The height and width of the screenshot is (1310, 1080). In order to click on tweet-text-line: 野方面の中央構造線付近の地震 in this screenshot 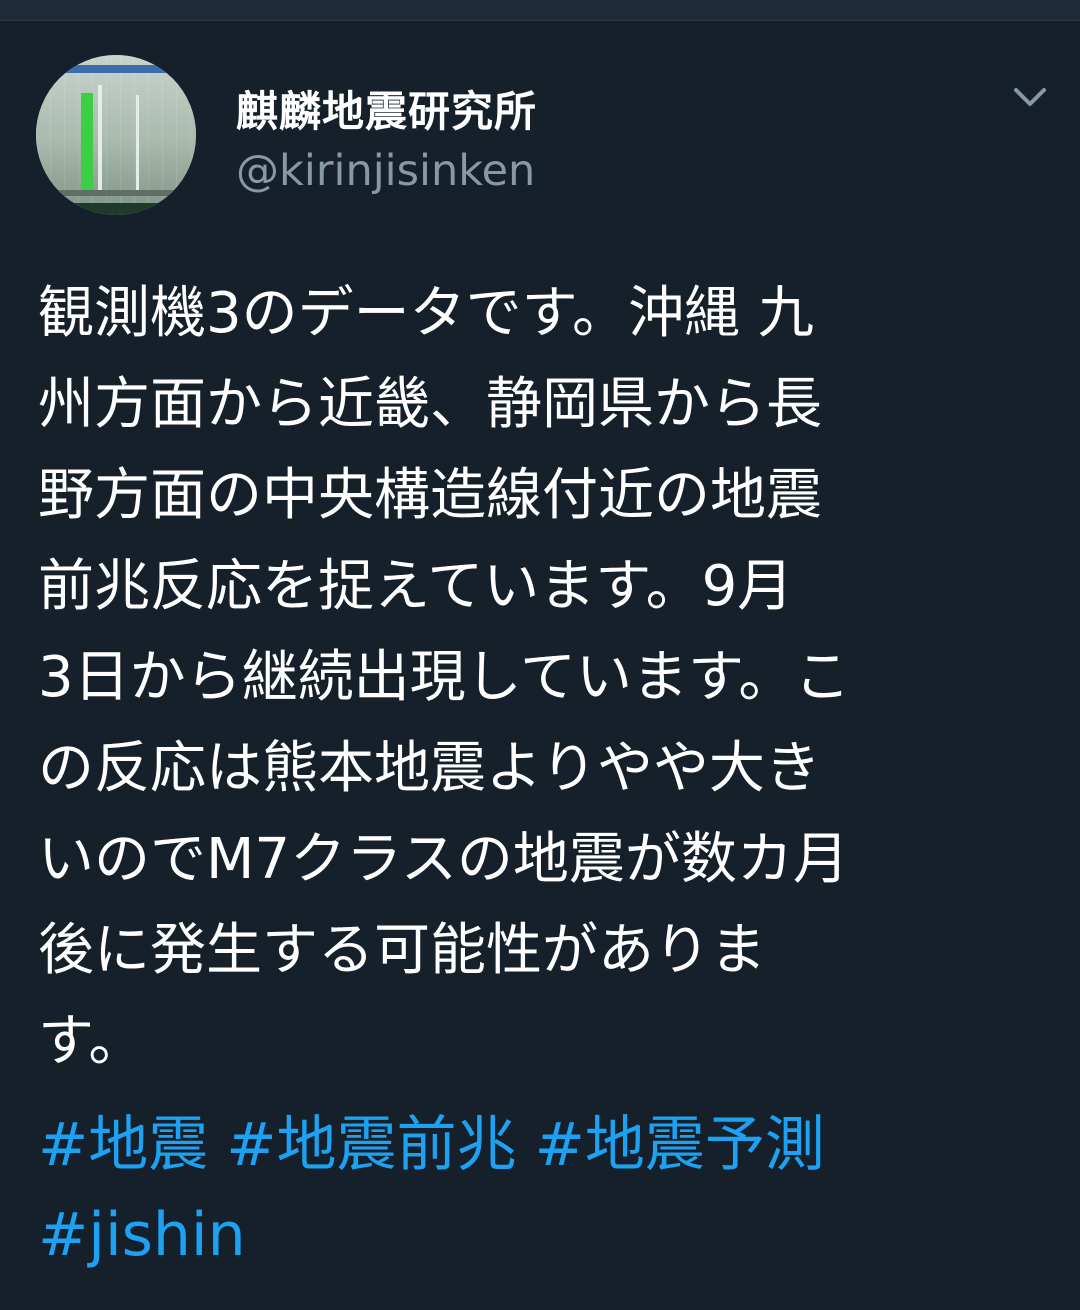, I will do `click(430, 495)`.